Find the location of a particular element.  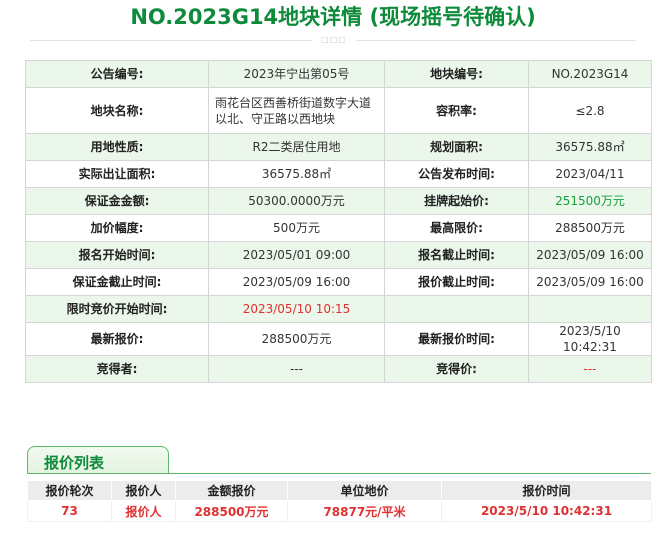

quote-amount: 288500万元 is located at coordinates (231, 511).